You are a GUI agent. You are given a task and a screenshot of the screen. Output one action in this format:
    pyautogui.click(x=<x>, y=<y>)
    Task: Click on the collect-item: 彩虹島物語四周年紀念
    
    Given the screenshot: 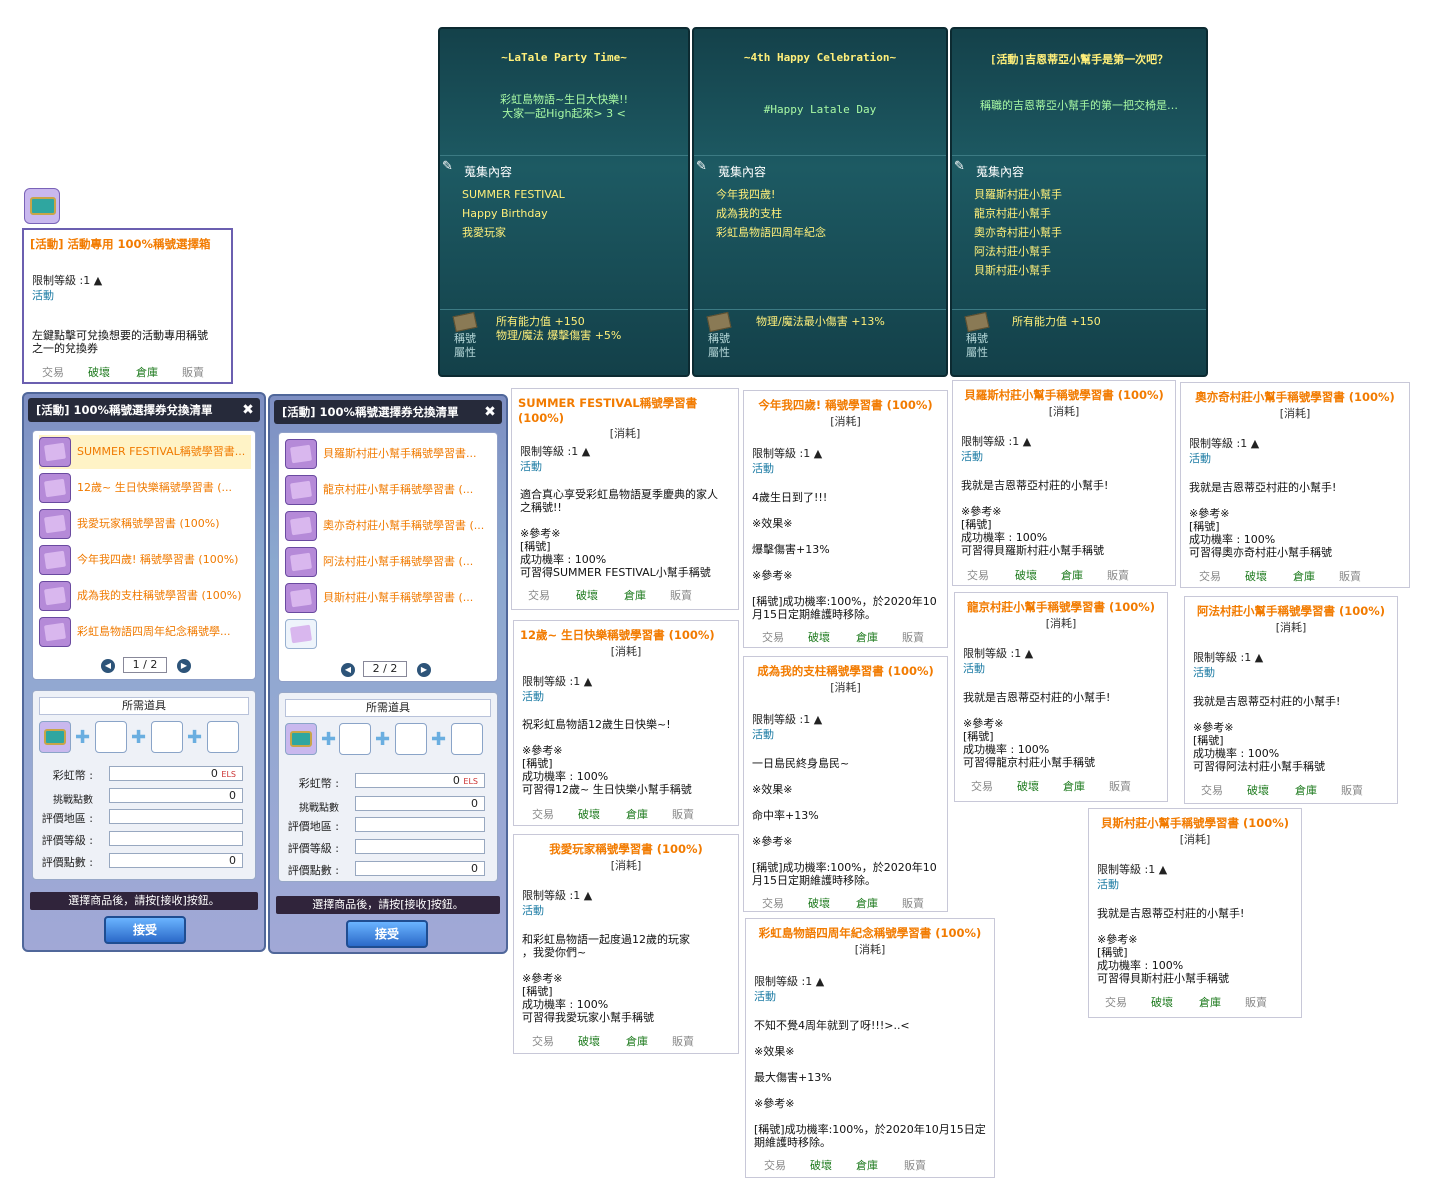 What is the action you would take?
    pyautogui.click(x=771, y=232)
    